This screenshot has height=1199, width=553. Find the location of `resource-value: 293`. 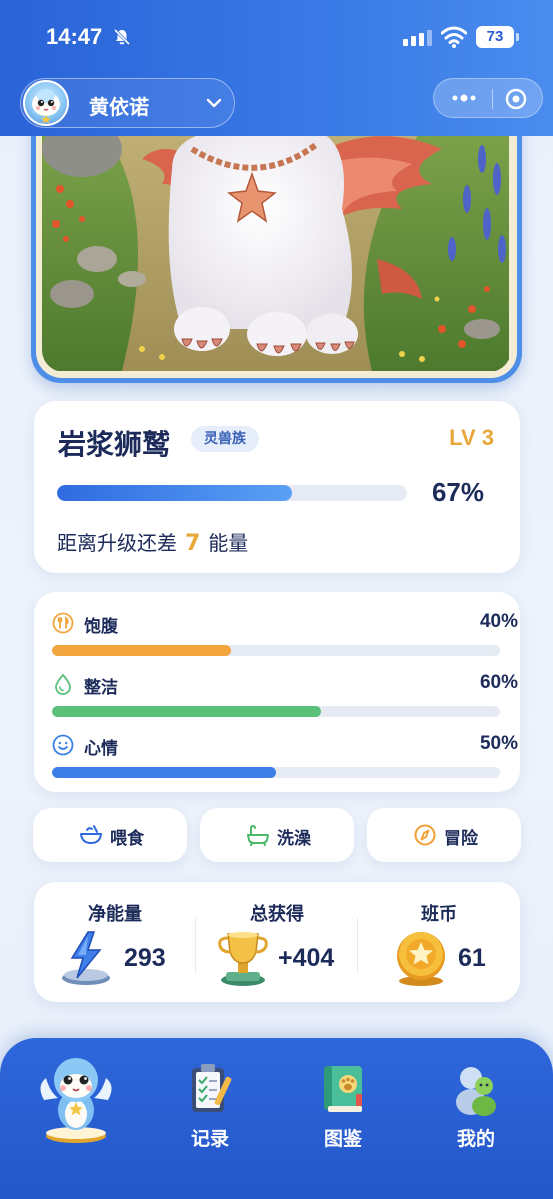

resource-value: 293 is located at coordinates (145, 958).